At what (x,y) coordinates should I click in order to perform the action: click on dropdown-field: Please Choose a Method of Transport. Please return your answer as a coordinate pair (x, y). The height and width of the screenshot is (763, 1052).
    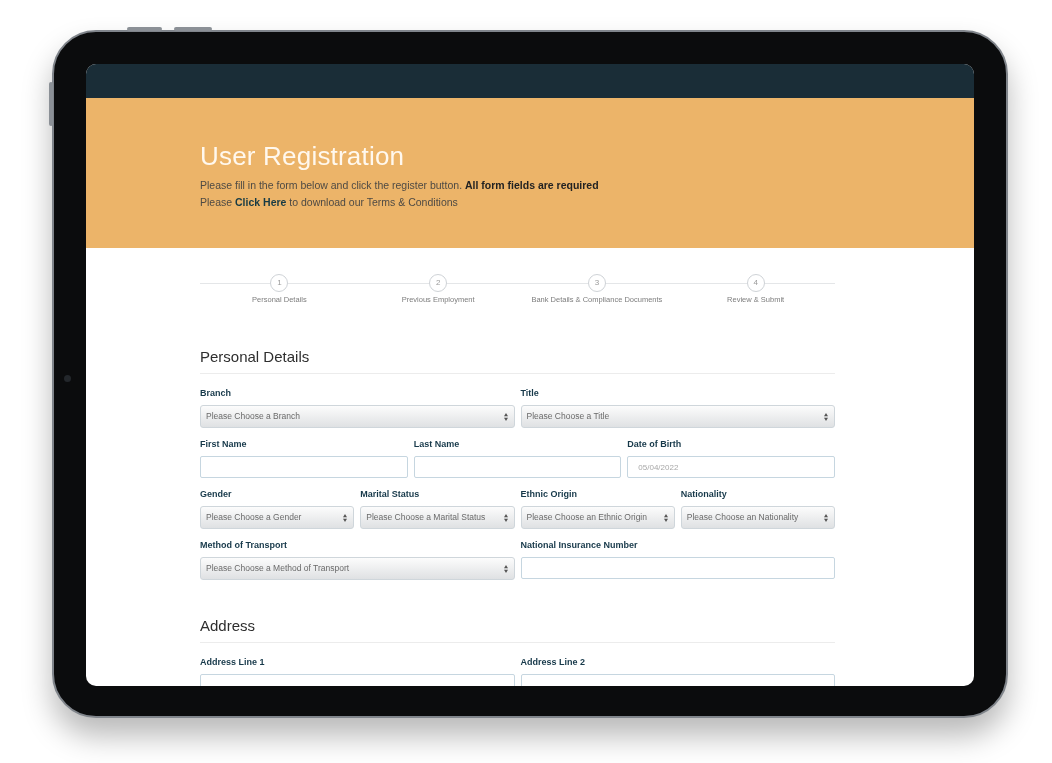
    Looking at the image, I should click on (357, 568).